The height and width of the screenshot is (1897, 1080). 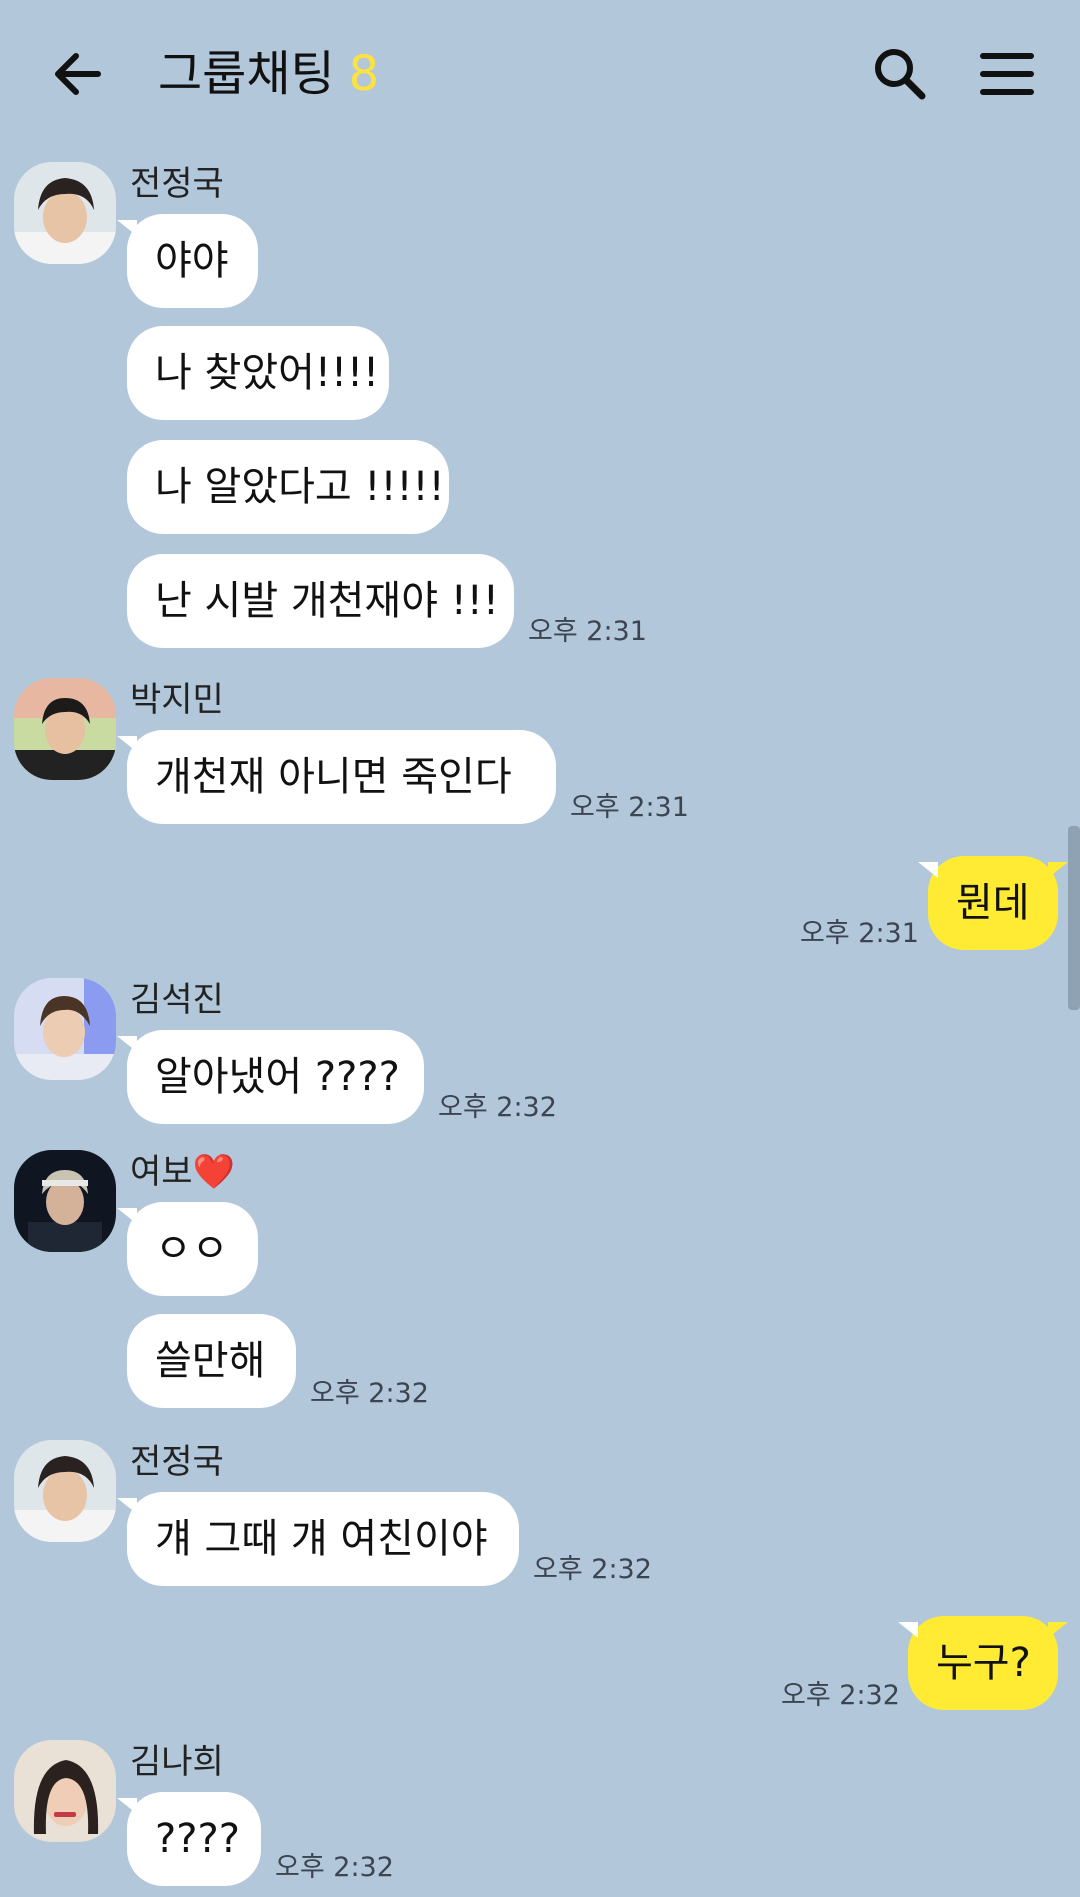 What do you see at coordinates (211, 1361) in the screenshot?
I see `message-bubble: 쓸만해` at bounding box center [211, 1361].